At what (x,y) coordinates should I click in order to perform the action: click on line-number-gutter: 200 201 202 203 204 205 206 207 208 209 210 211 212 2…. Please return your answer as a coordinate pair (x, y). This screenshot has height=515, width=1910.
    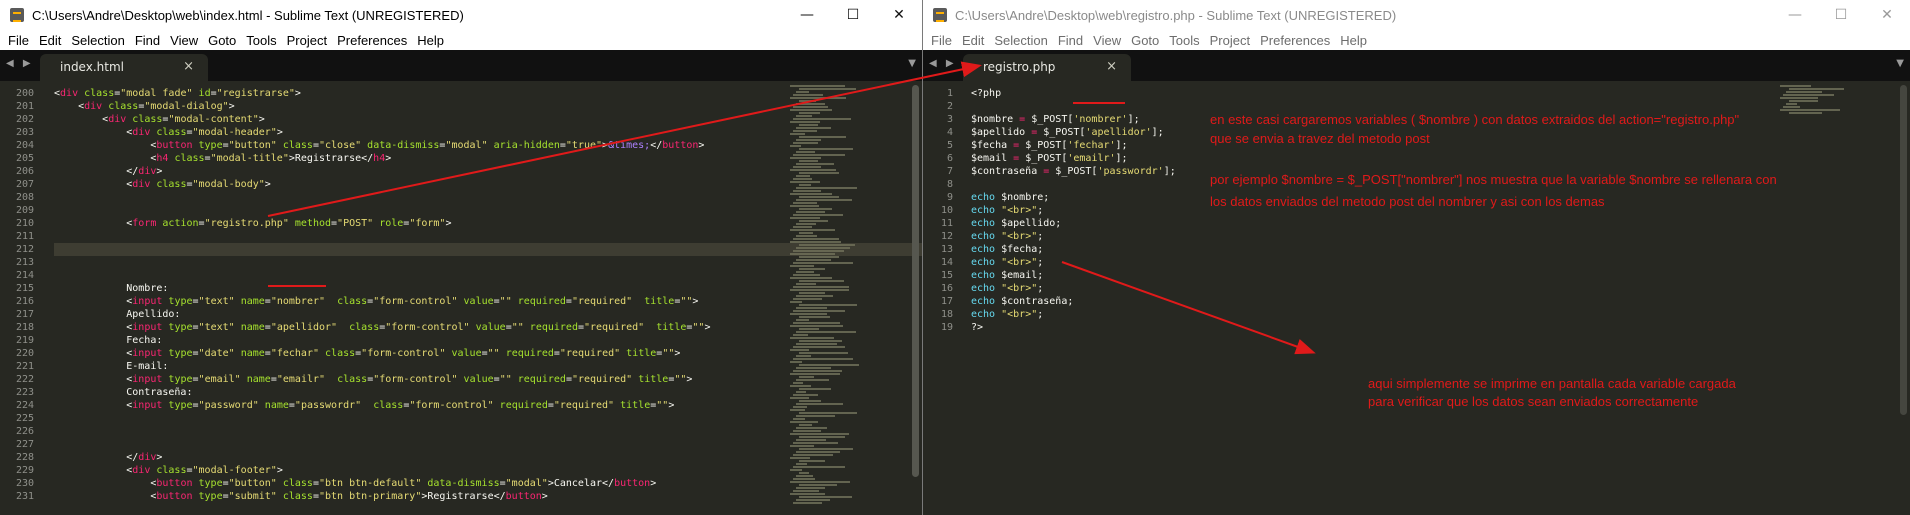
    Looking at the image, I should click on (17, 295).